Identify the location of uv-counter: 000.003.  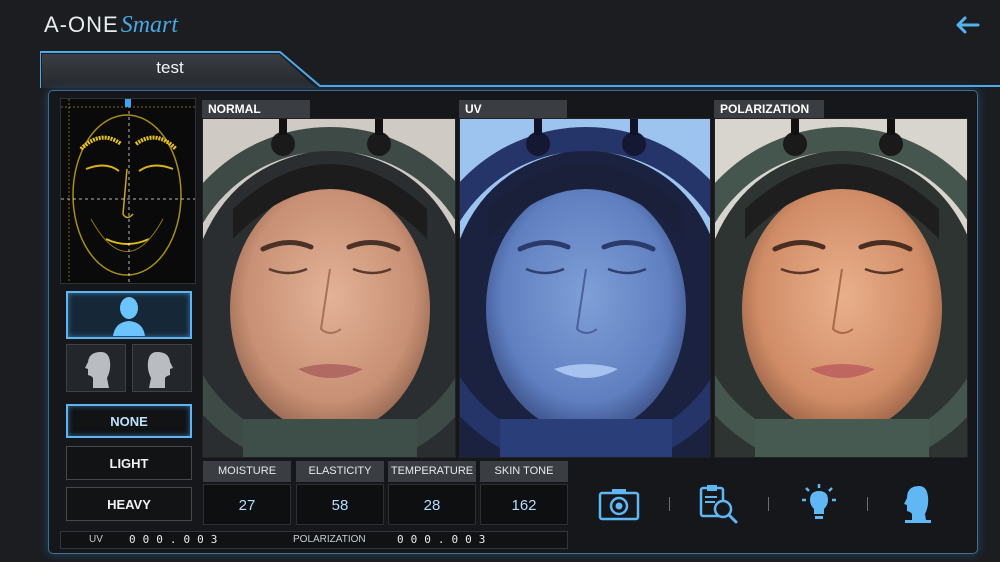
(177, 539).